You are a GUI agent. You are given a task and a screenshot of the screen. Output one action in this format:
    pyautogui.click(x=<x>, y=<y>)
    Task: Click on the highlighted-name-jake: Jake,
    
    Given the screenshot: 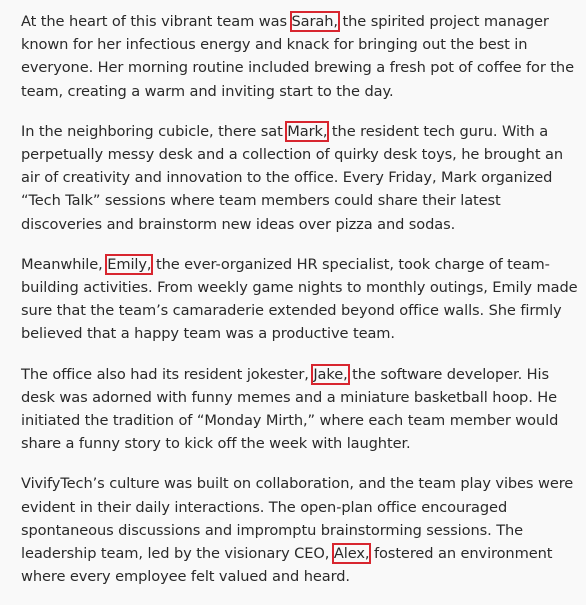 What is the action you would take?
    pyautogui.click(x=330, y=374)
    